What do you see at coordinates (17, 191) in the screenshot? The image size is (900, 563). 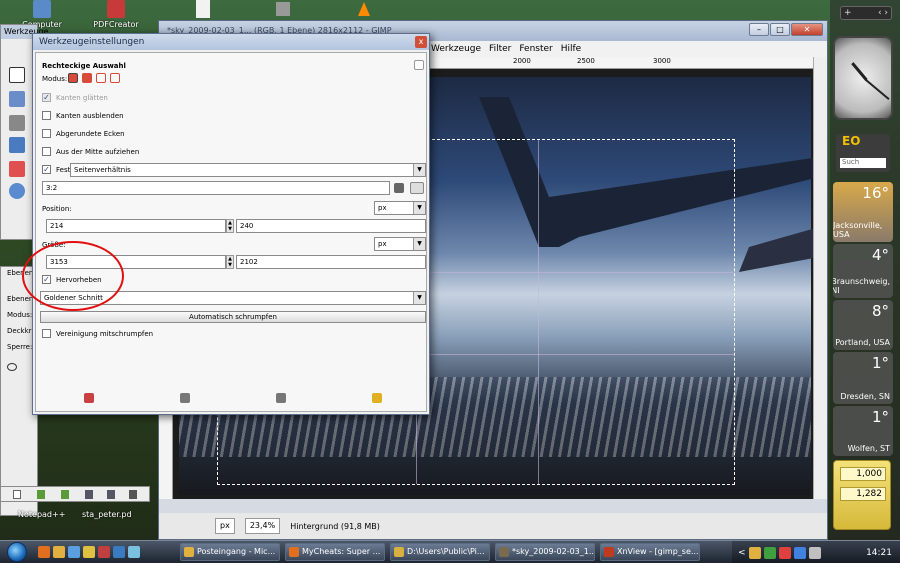 I see `dodge-tool-icon` at bounding box center [17, 191].